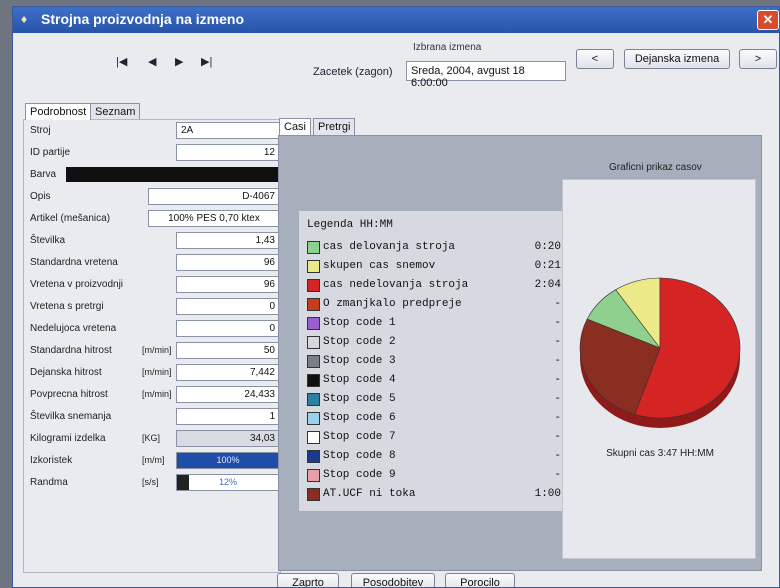 This screenshot has height=588, width=780. Describe the element at coordinates (153, 351) in the screenshot. I see `field-row-std-hitrost: Standardna hitrost [m/min] 50` at that location.